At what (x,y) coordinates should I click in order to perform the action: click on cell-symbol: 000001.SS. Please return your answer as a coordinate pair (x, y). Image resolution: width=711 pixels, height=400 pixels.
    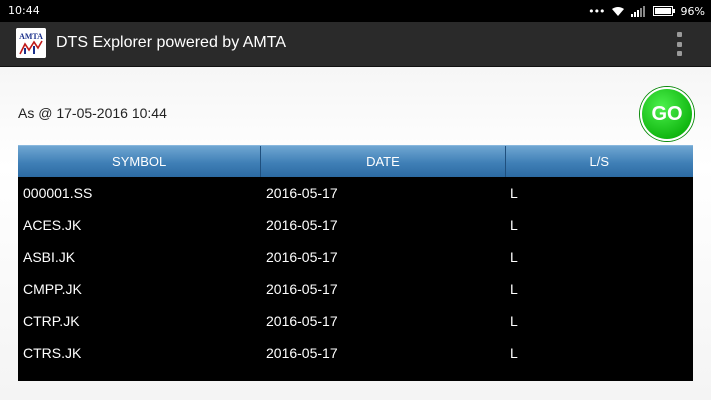
    Looking at the image, I should click on (58, 193).